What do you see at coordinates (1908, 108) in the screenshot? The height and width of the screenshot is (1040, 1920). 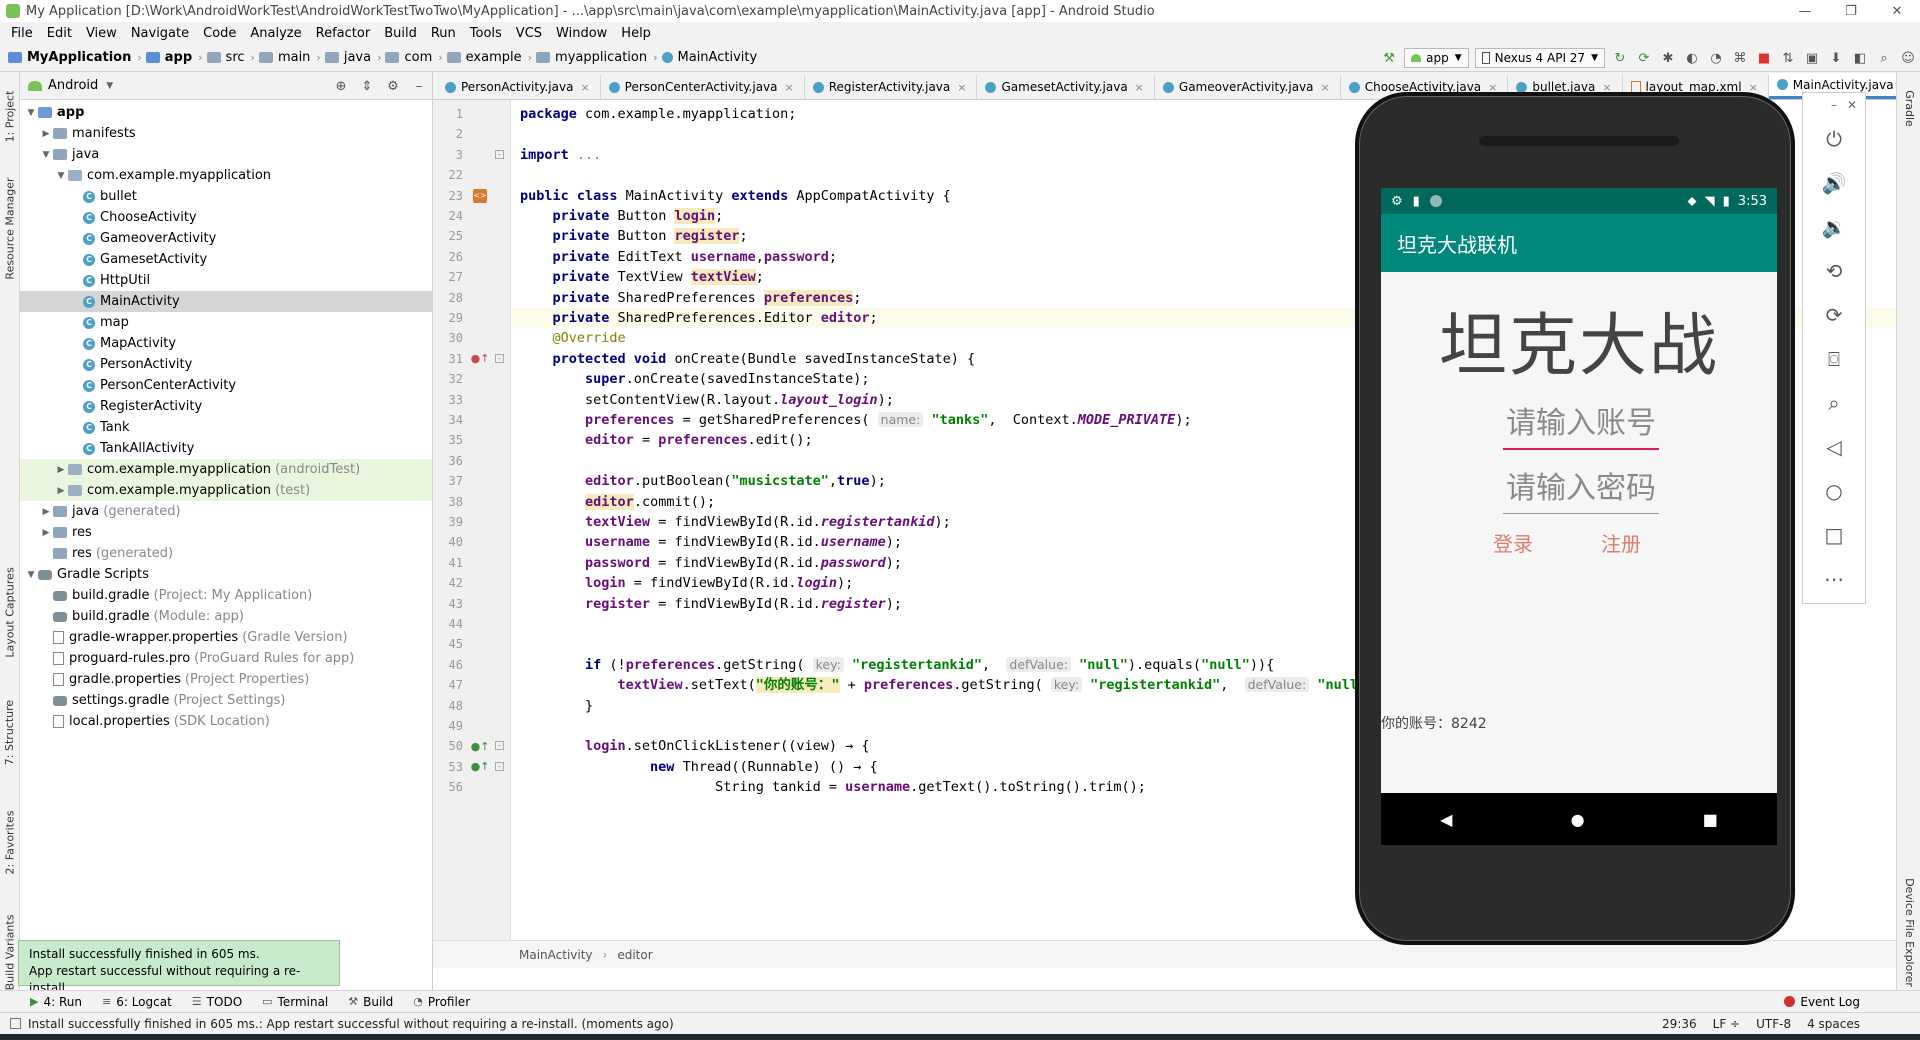 I see `tool-tab-gradle: Gradle` at bounding box center [1908, 108].